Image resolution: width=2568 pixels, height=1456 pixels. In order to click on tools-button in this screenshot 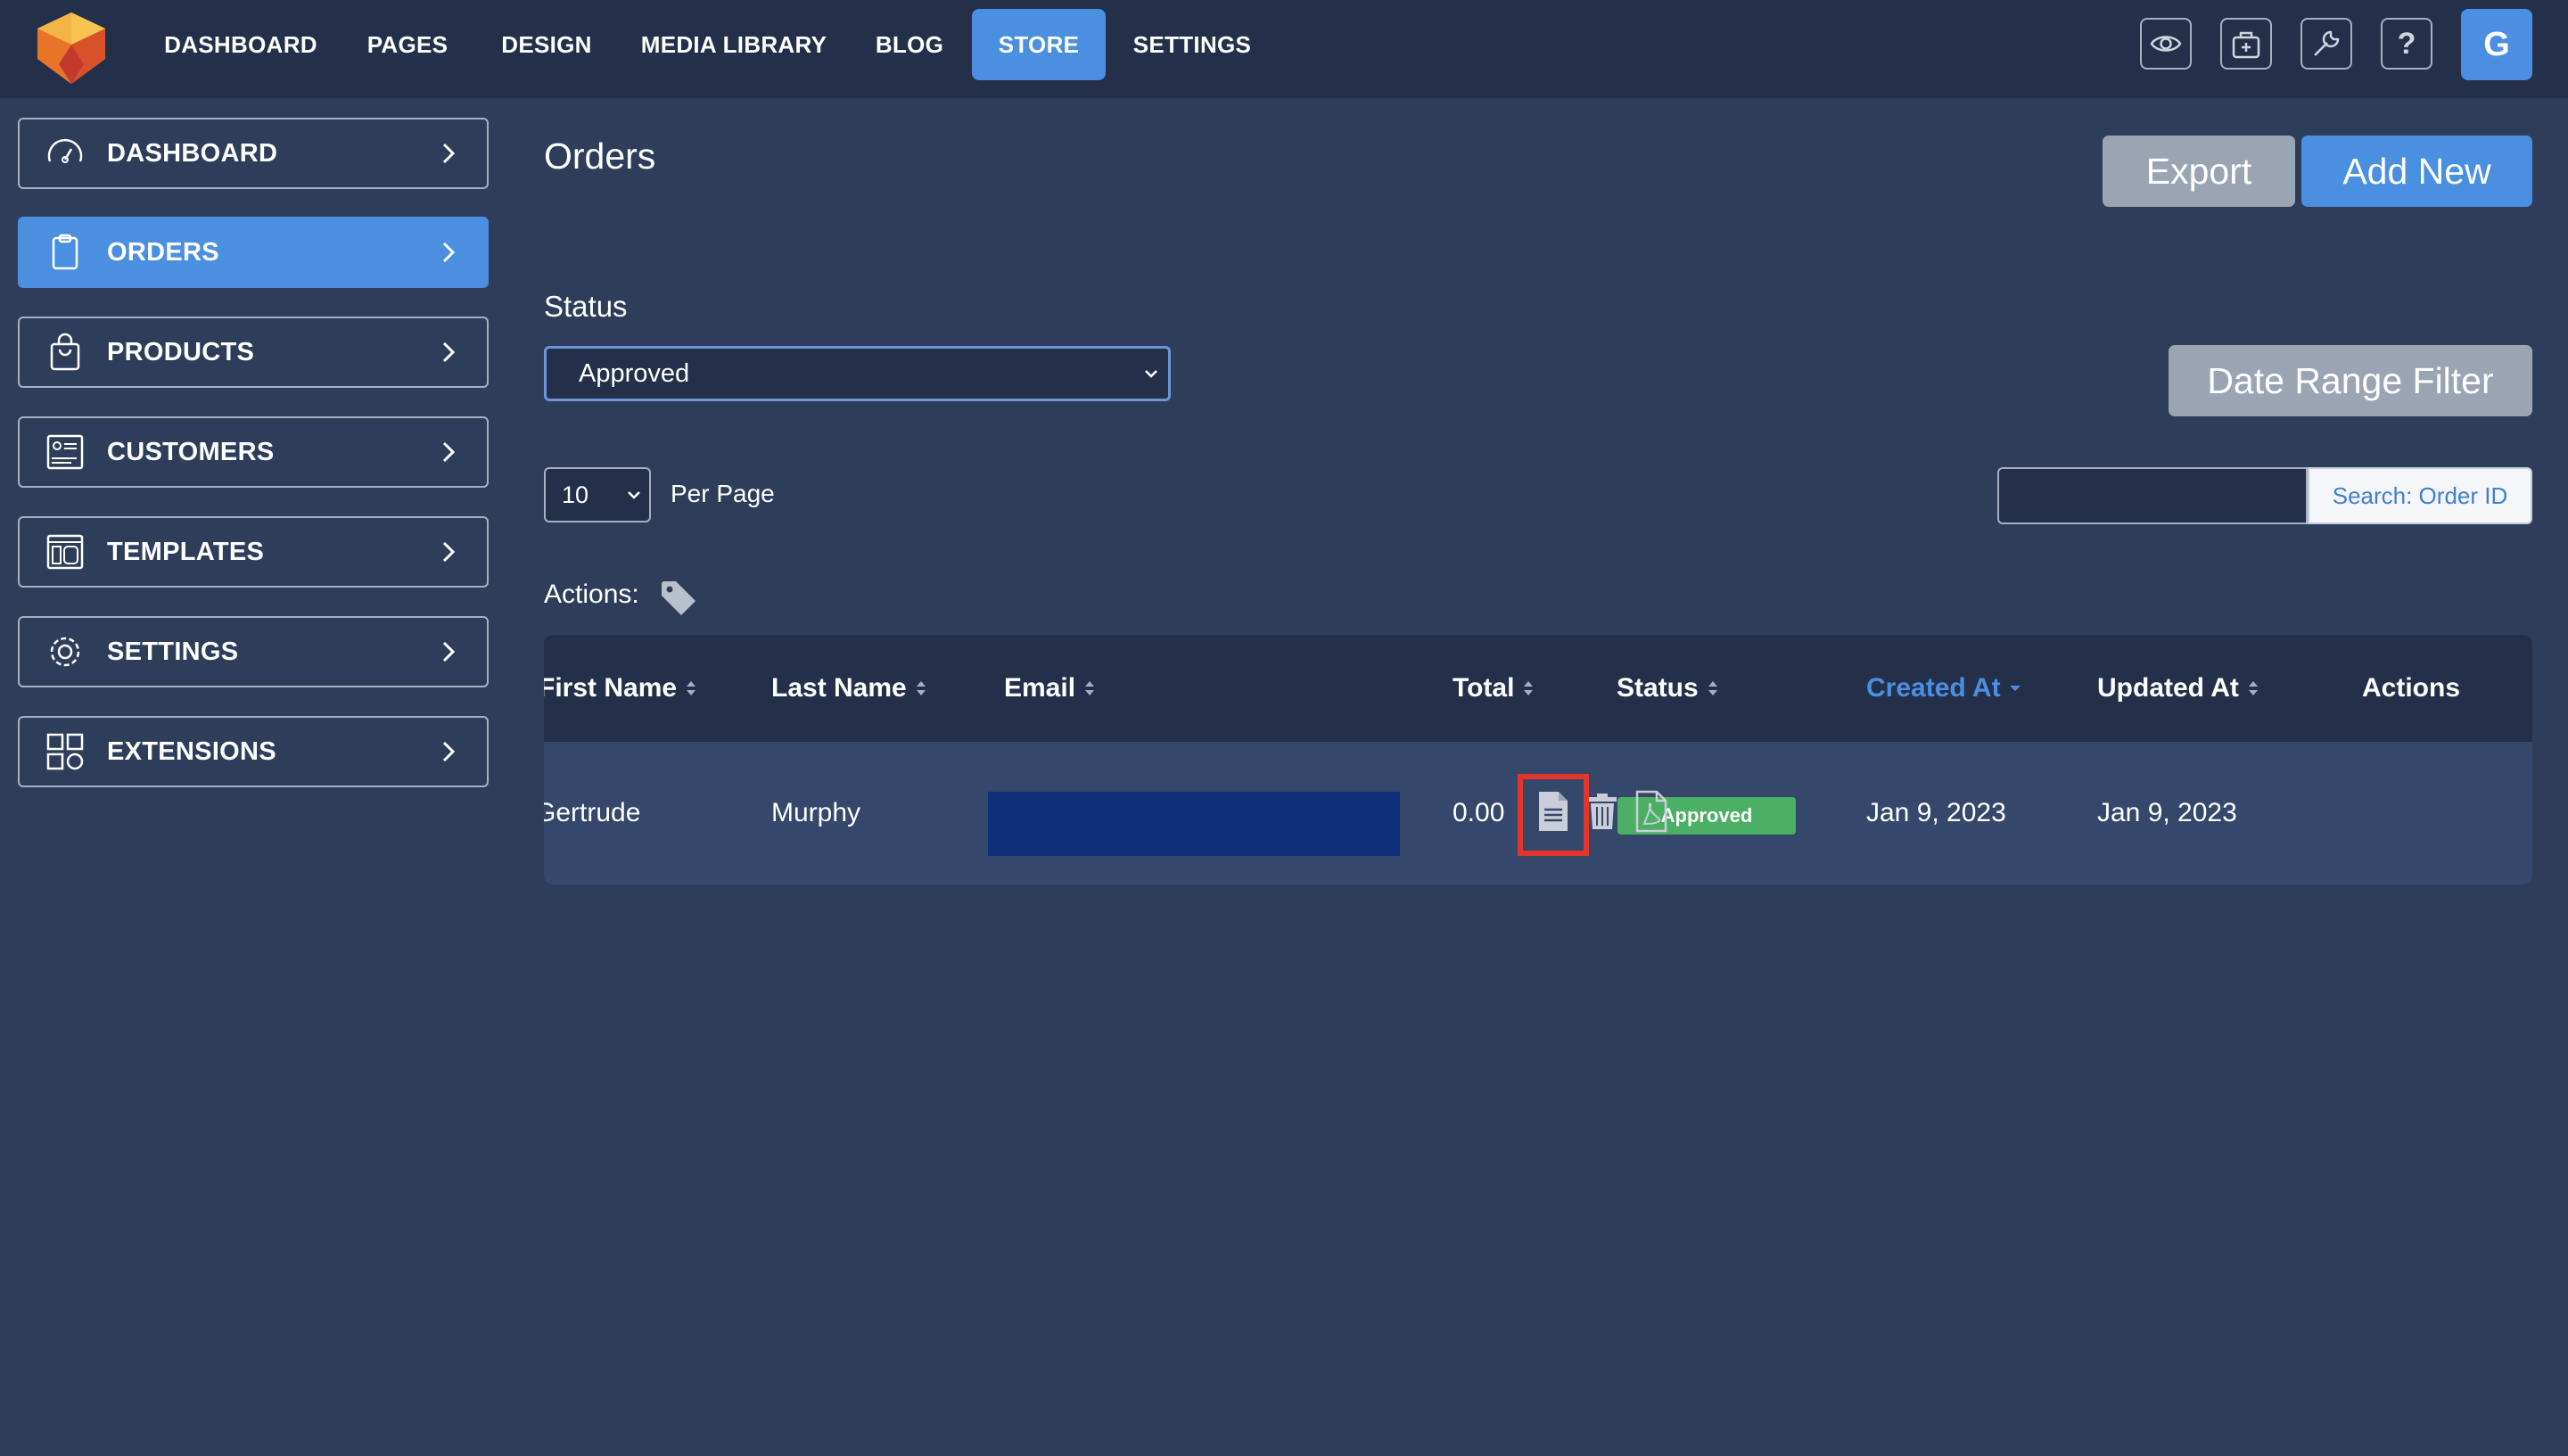, I will do `click(2326, 44)`.